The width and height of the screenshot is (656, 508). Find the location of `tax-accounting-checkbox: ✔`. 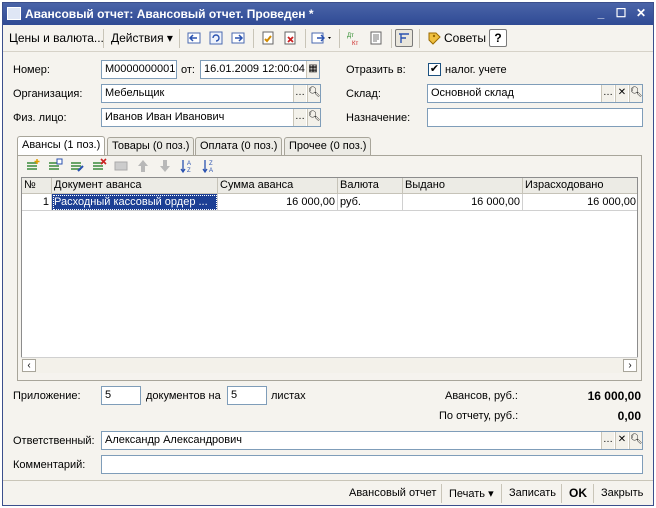

tax-accounting-checkbox: ✔ is located at coordinates (434, 69).